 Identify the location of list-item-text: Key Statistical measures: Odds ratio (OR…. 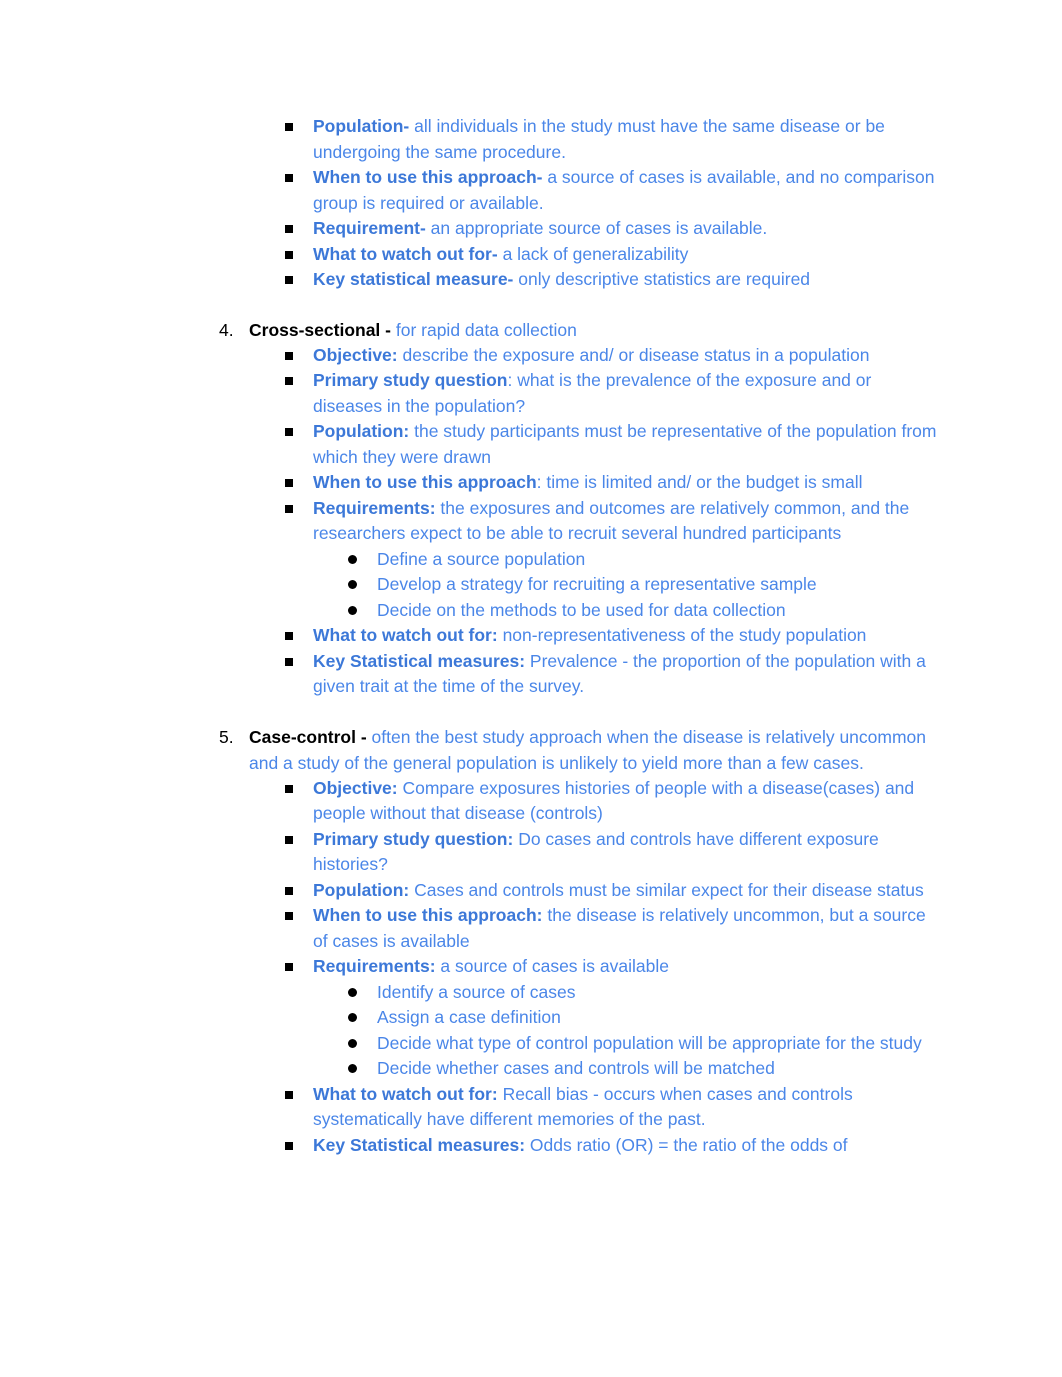
(625, 1146).